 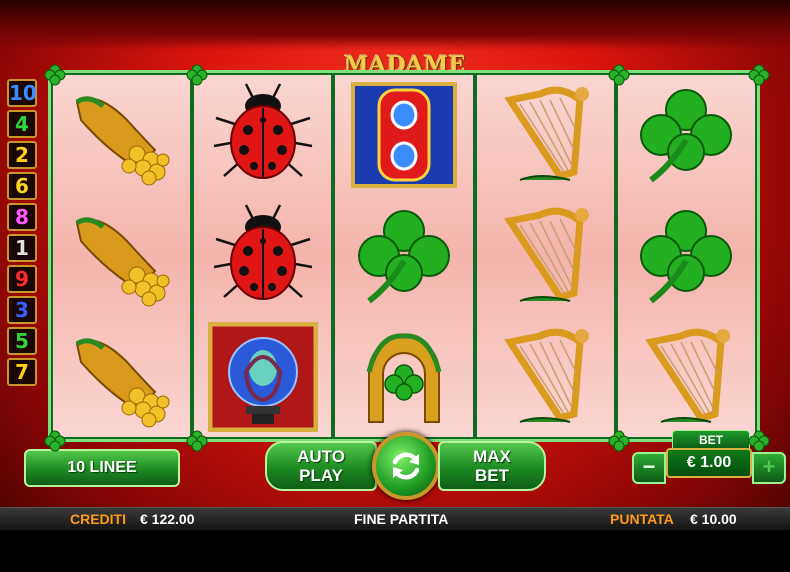 What do you see at coordinates (711, 440) in the screenshot?
I see `bet-label: BET` at bounding box center [711, 440].